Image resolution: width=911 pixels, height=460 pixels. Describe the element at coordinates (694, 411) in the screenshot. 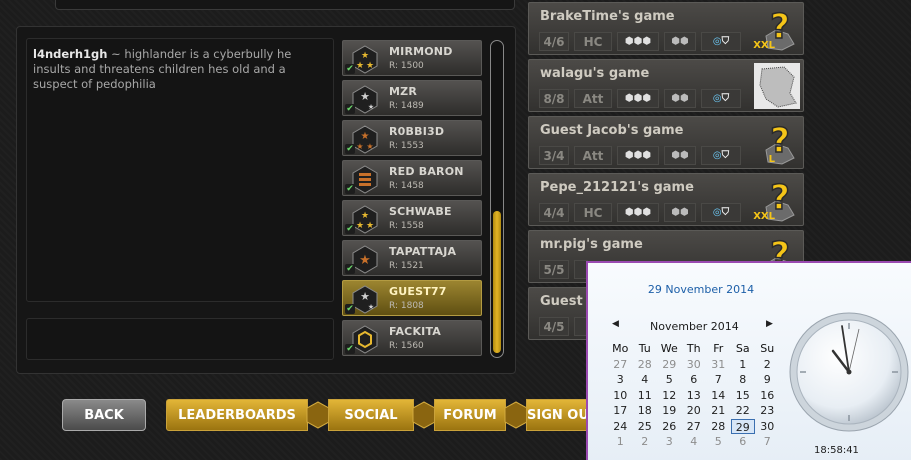

I see `calendar-day: 20` at that location.